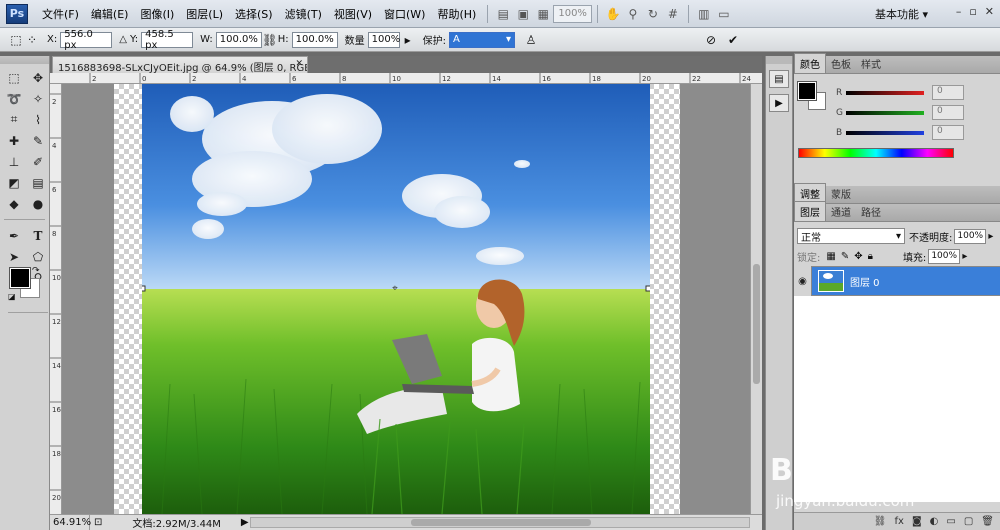 Image resolution: width=1000 pixels, height=530 pixels. I want to click on menu-edit: 编辑(E), so click(110, 14).